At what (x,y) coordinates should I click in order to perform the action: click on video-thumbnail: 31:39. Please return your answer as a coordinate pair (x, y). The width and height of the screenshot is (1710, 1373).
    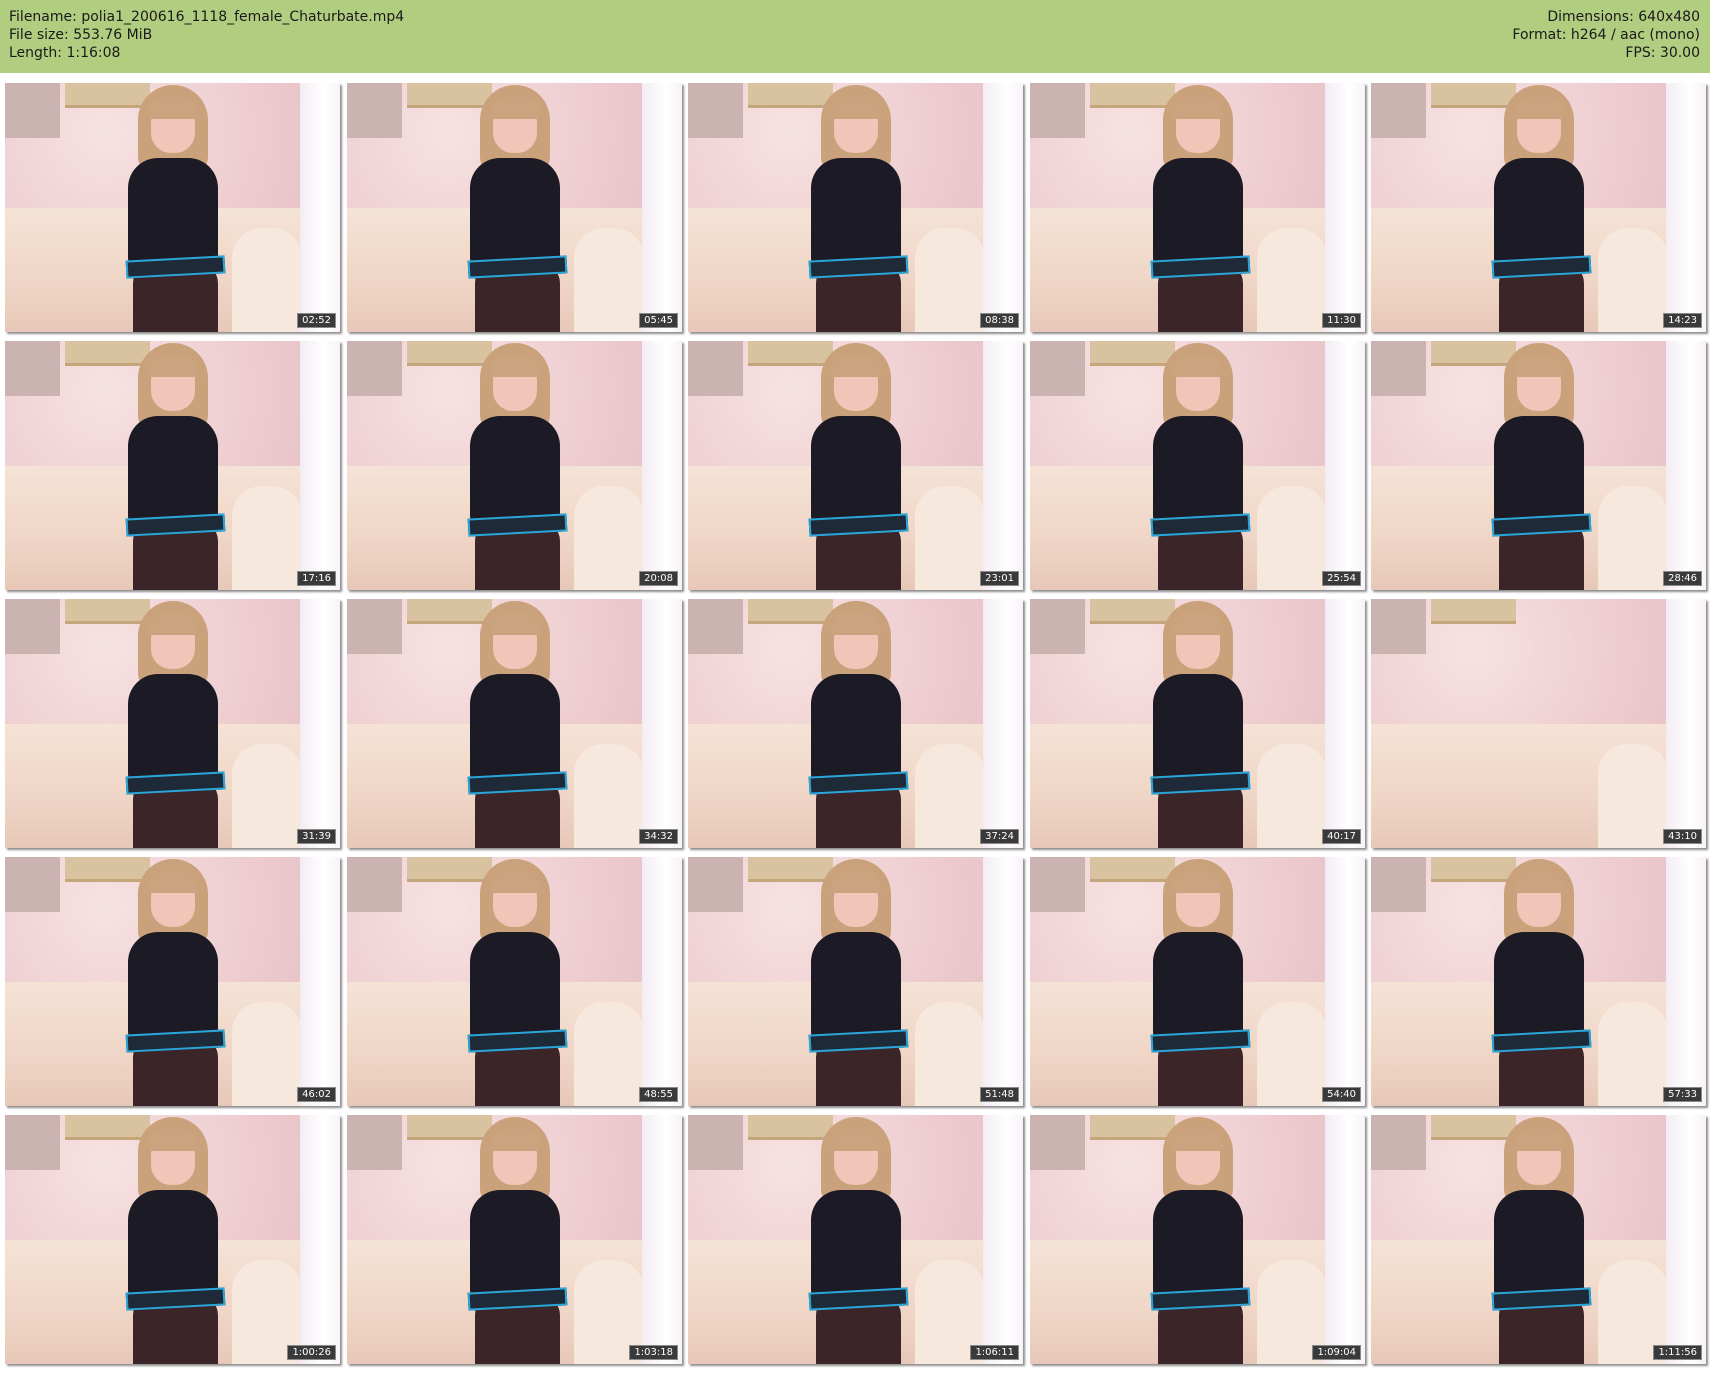
    Looking at the image, I should click on (172, 723).